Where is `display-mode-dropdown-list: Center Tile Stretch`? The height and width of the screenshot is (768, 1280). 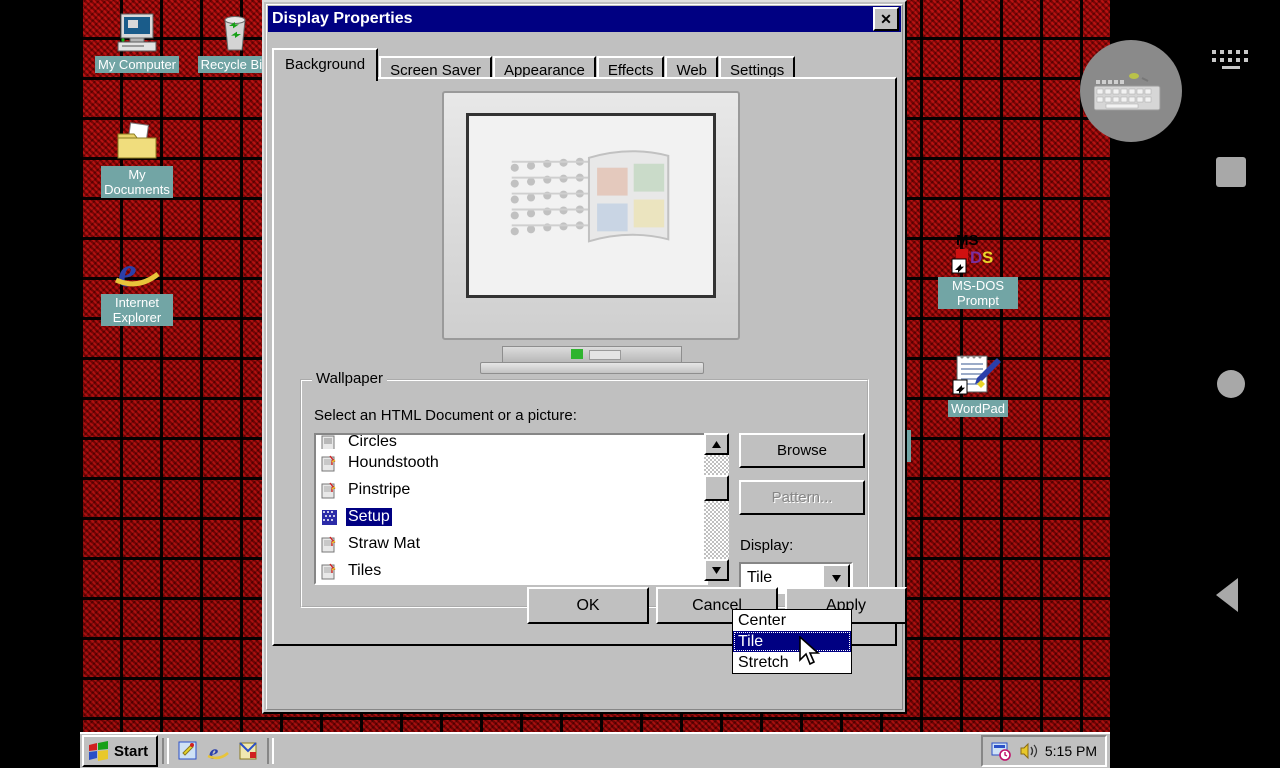
display-mode-dropdown-list: Center Tile Stretch is located at coordinates (792, 641).